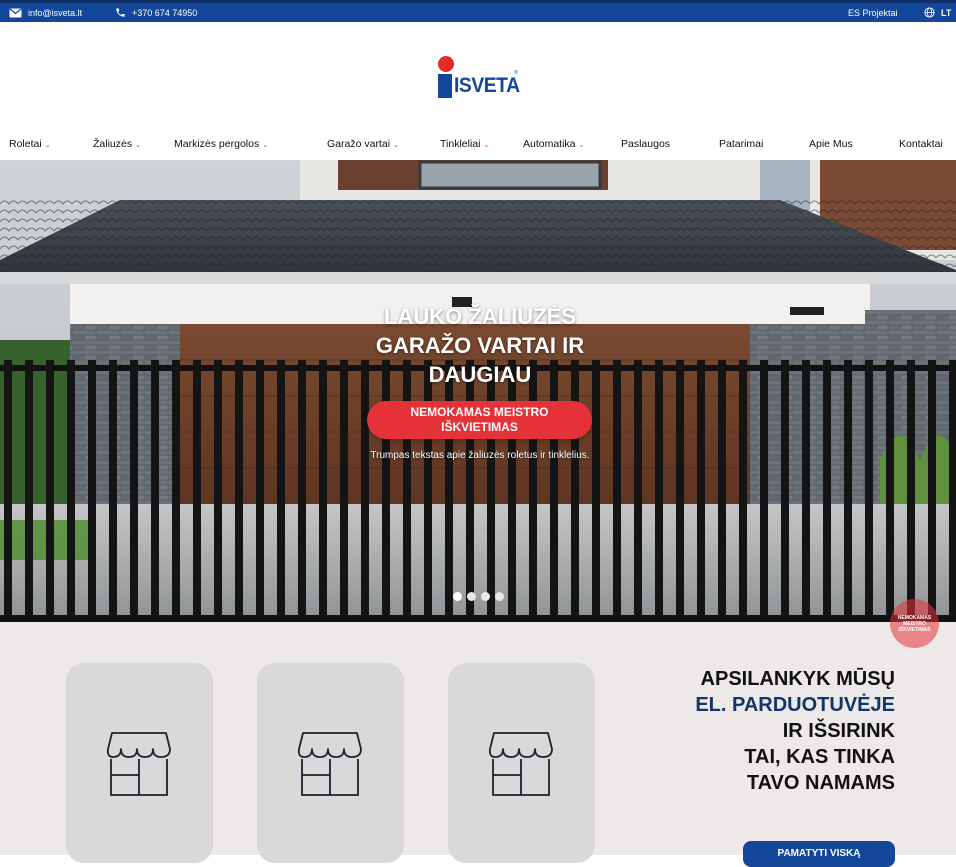 This screenshot has height=867, width=956. I want to click on see-all-button: PAMATYTI VISKĄ, so click(819, 854).